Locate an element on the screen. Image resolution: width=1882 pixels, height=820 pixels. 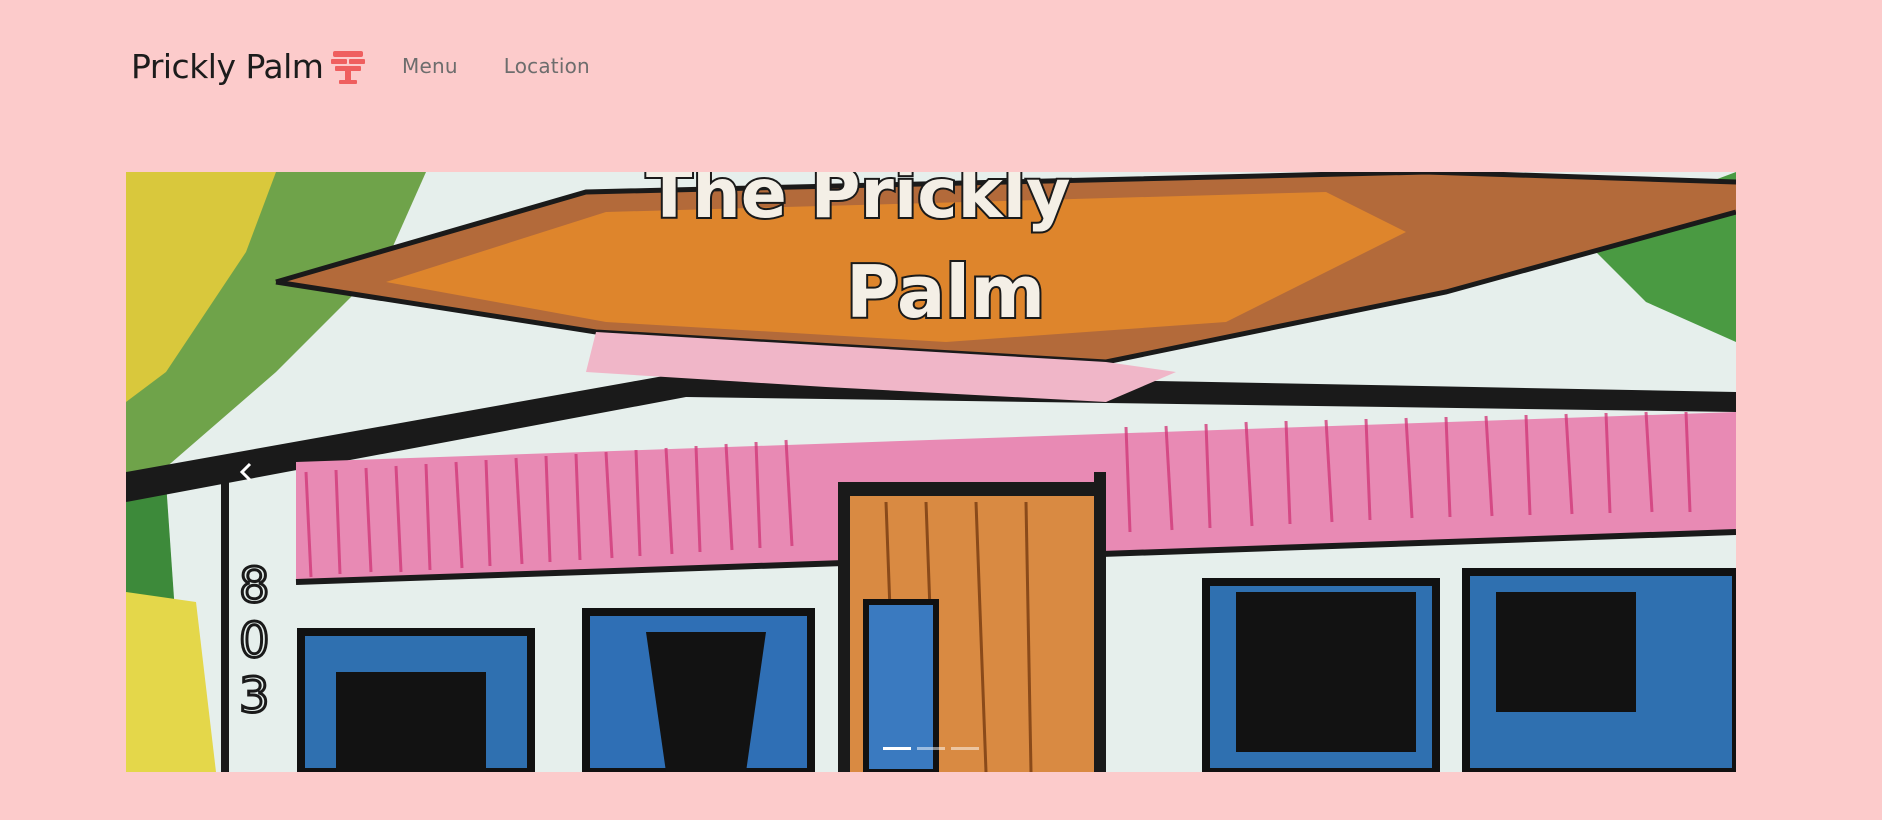
nav-links: Menu Location is located at coordinates (496, 66).